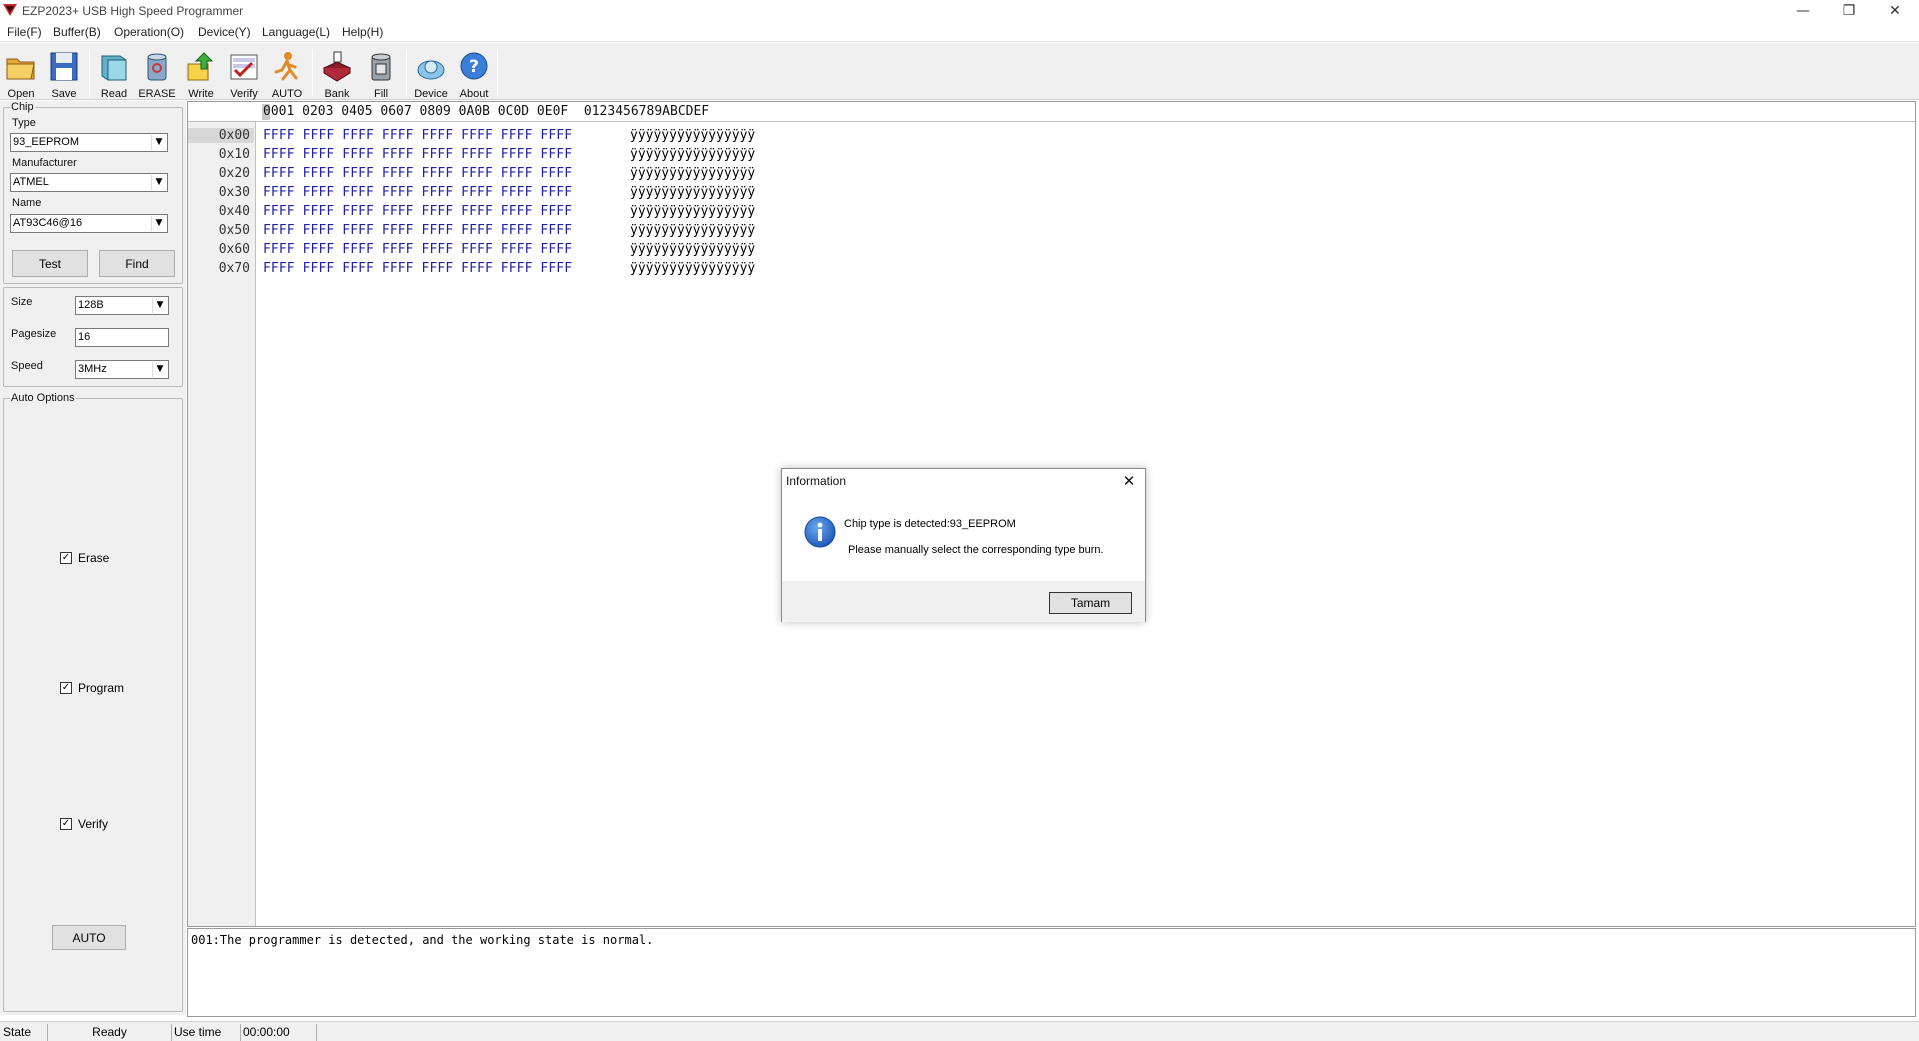 Image resolution: width=1919 pixels, height=1041 pixels. I want to click on speed-label: Speed, so click(27, 366).